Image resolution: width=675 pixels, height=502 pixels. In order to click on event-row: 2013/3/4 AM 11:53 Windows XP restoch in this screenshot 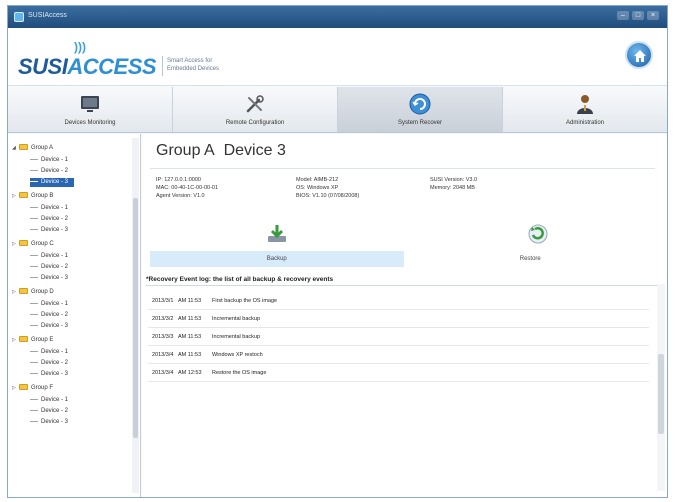, I will do `click(398, 355)`.